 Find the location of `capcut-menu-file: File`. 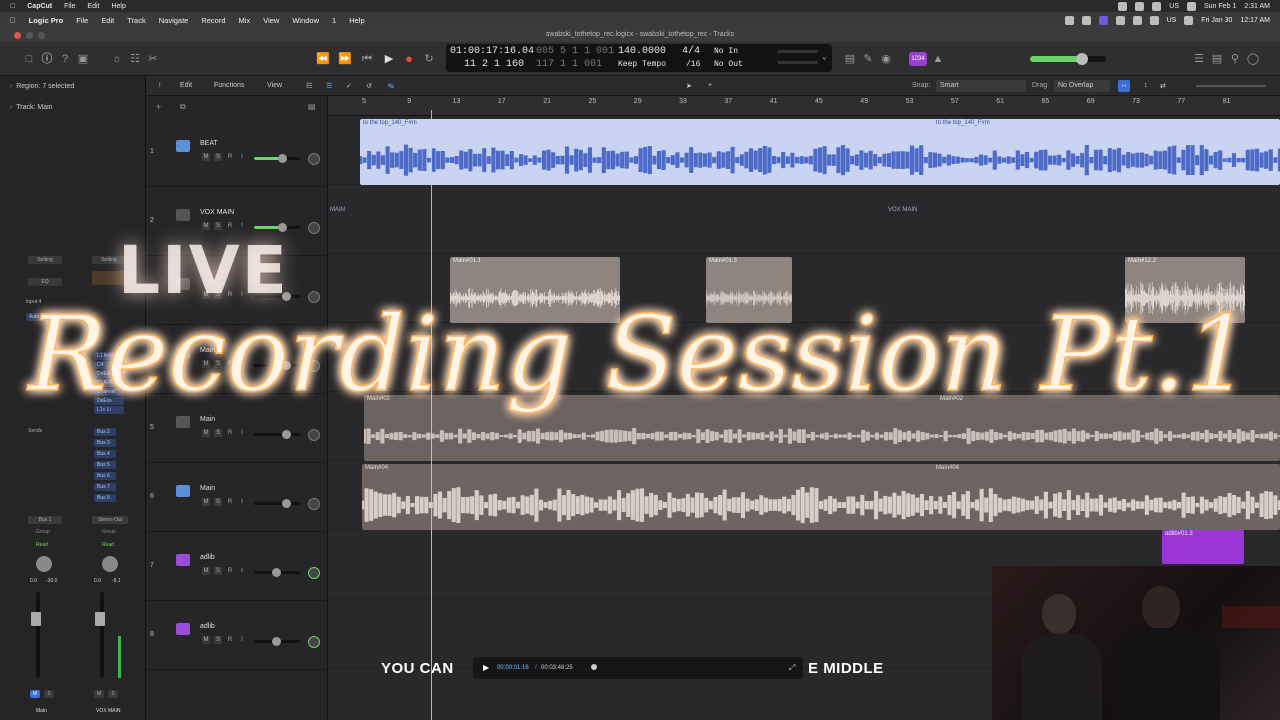

capcut-menu-file: File is located at coordinates (69, 6).